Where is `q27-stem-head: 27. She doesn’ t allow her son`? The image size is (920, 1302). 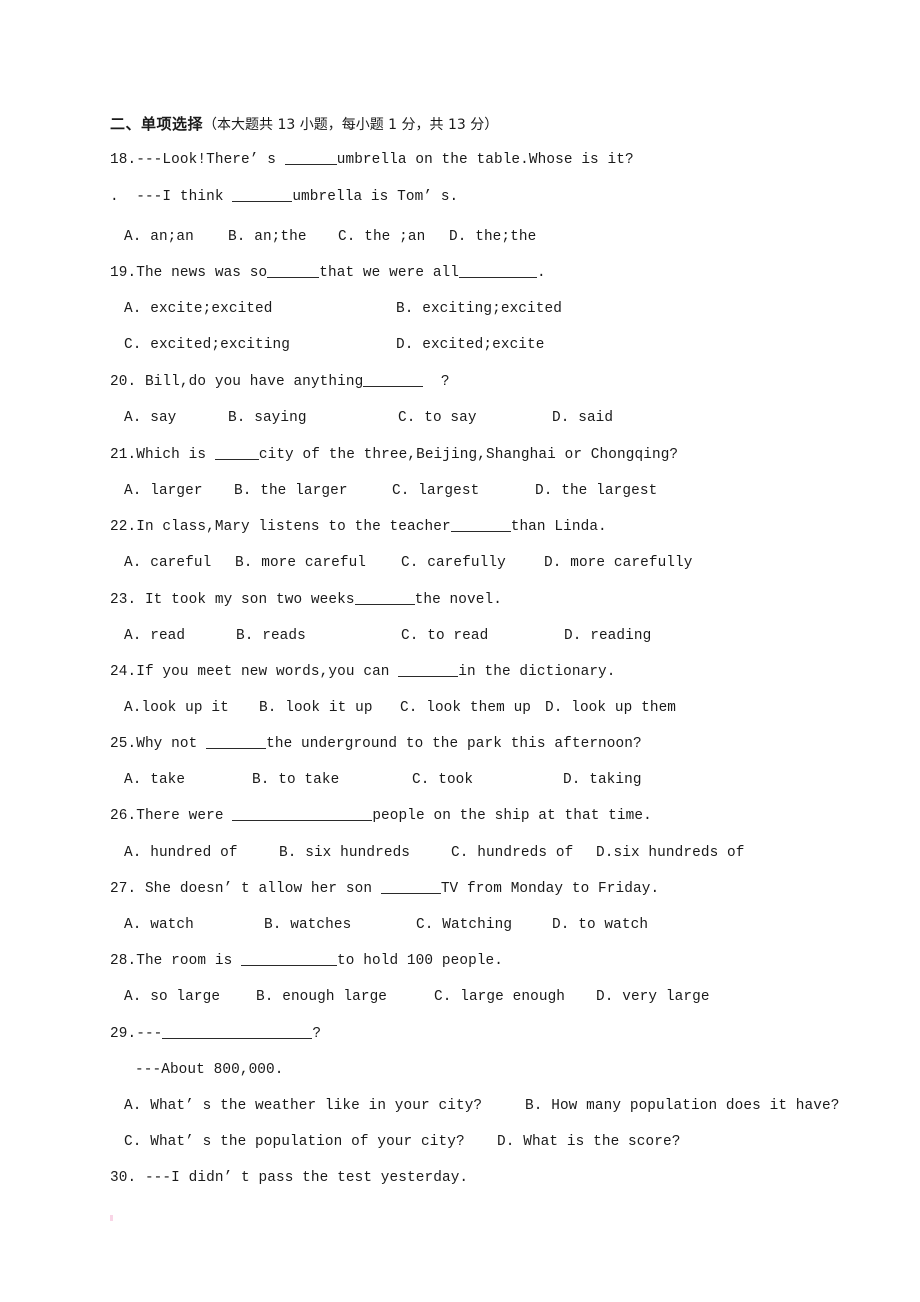
q27-stem-head: 27. She doesn’ t allow her son is located at coordinates (245, 889).